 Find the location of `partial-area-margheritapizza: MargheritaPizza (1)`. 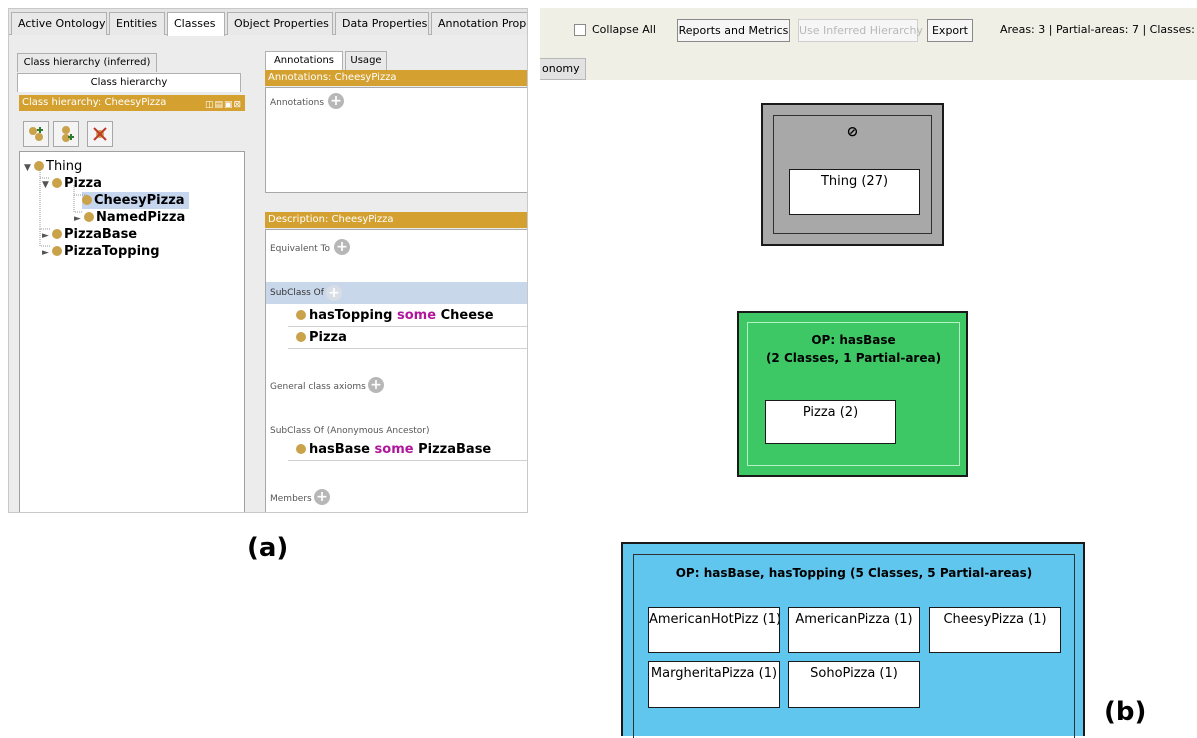

partial-area-margheritapizza: MargheritaPizza (1) is located at coordinates (714, 684).